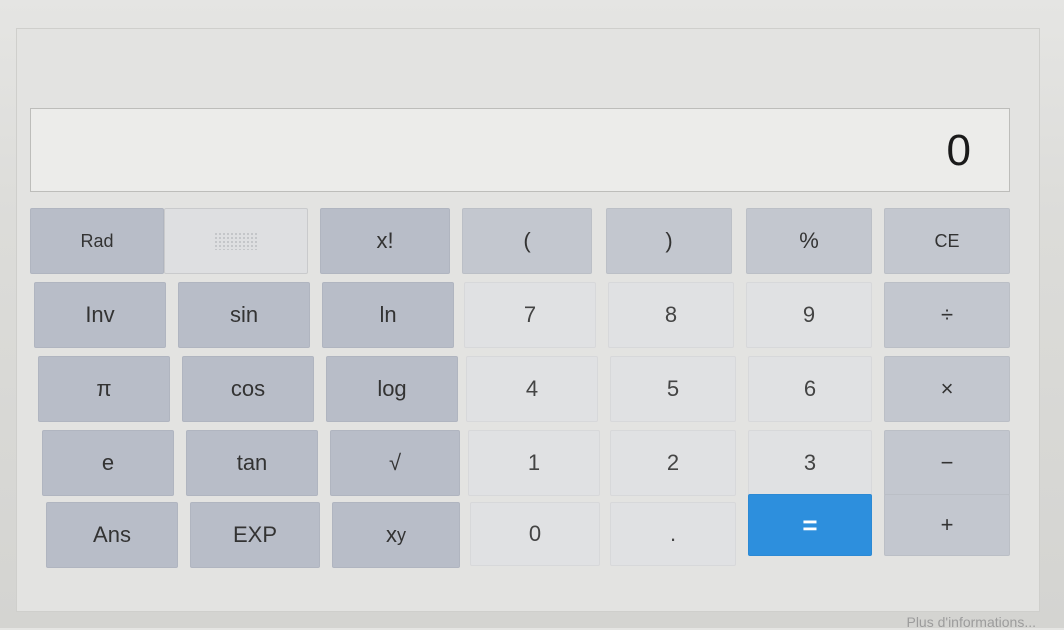 This screenshot has height=630, width=1064. I want to click on tan-button: tan, so click(252, 463).